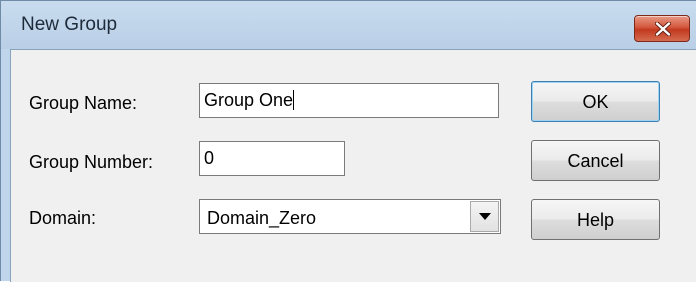 The height and width of the screenshot is (282, 696). I want to click on help-button-label: Help, so click(595, 220).